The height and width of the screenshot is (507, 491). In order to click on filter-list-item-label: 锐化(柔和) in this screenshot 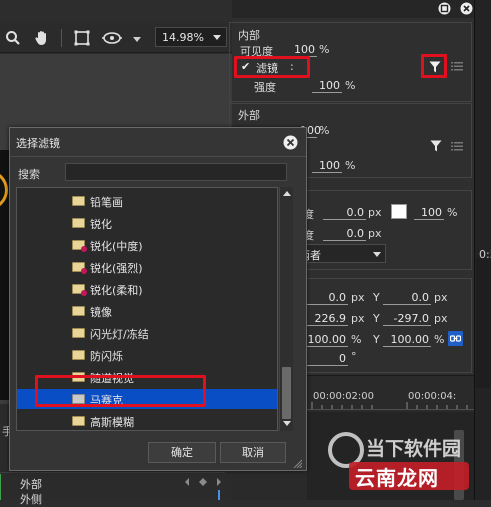, I will do `click(116, 290)`.